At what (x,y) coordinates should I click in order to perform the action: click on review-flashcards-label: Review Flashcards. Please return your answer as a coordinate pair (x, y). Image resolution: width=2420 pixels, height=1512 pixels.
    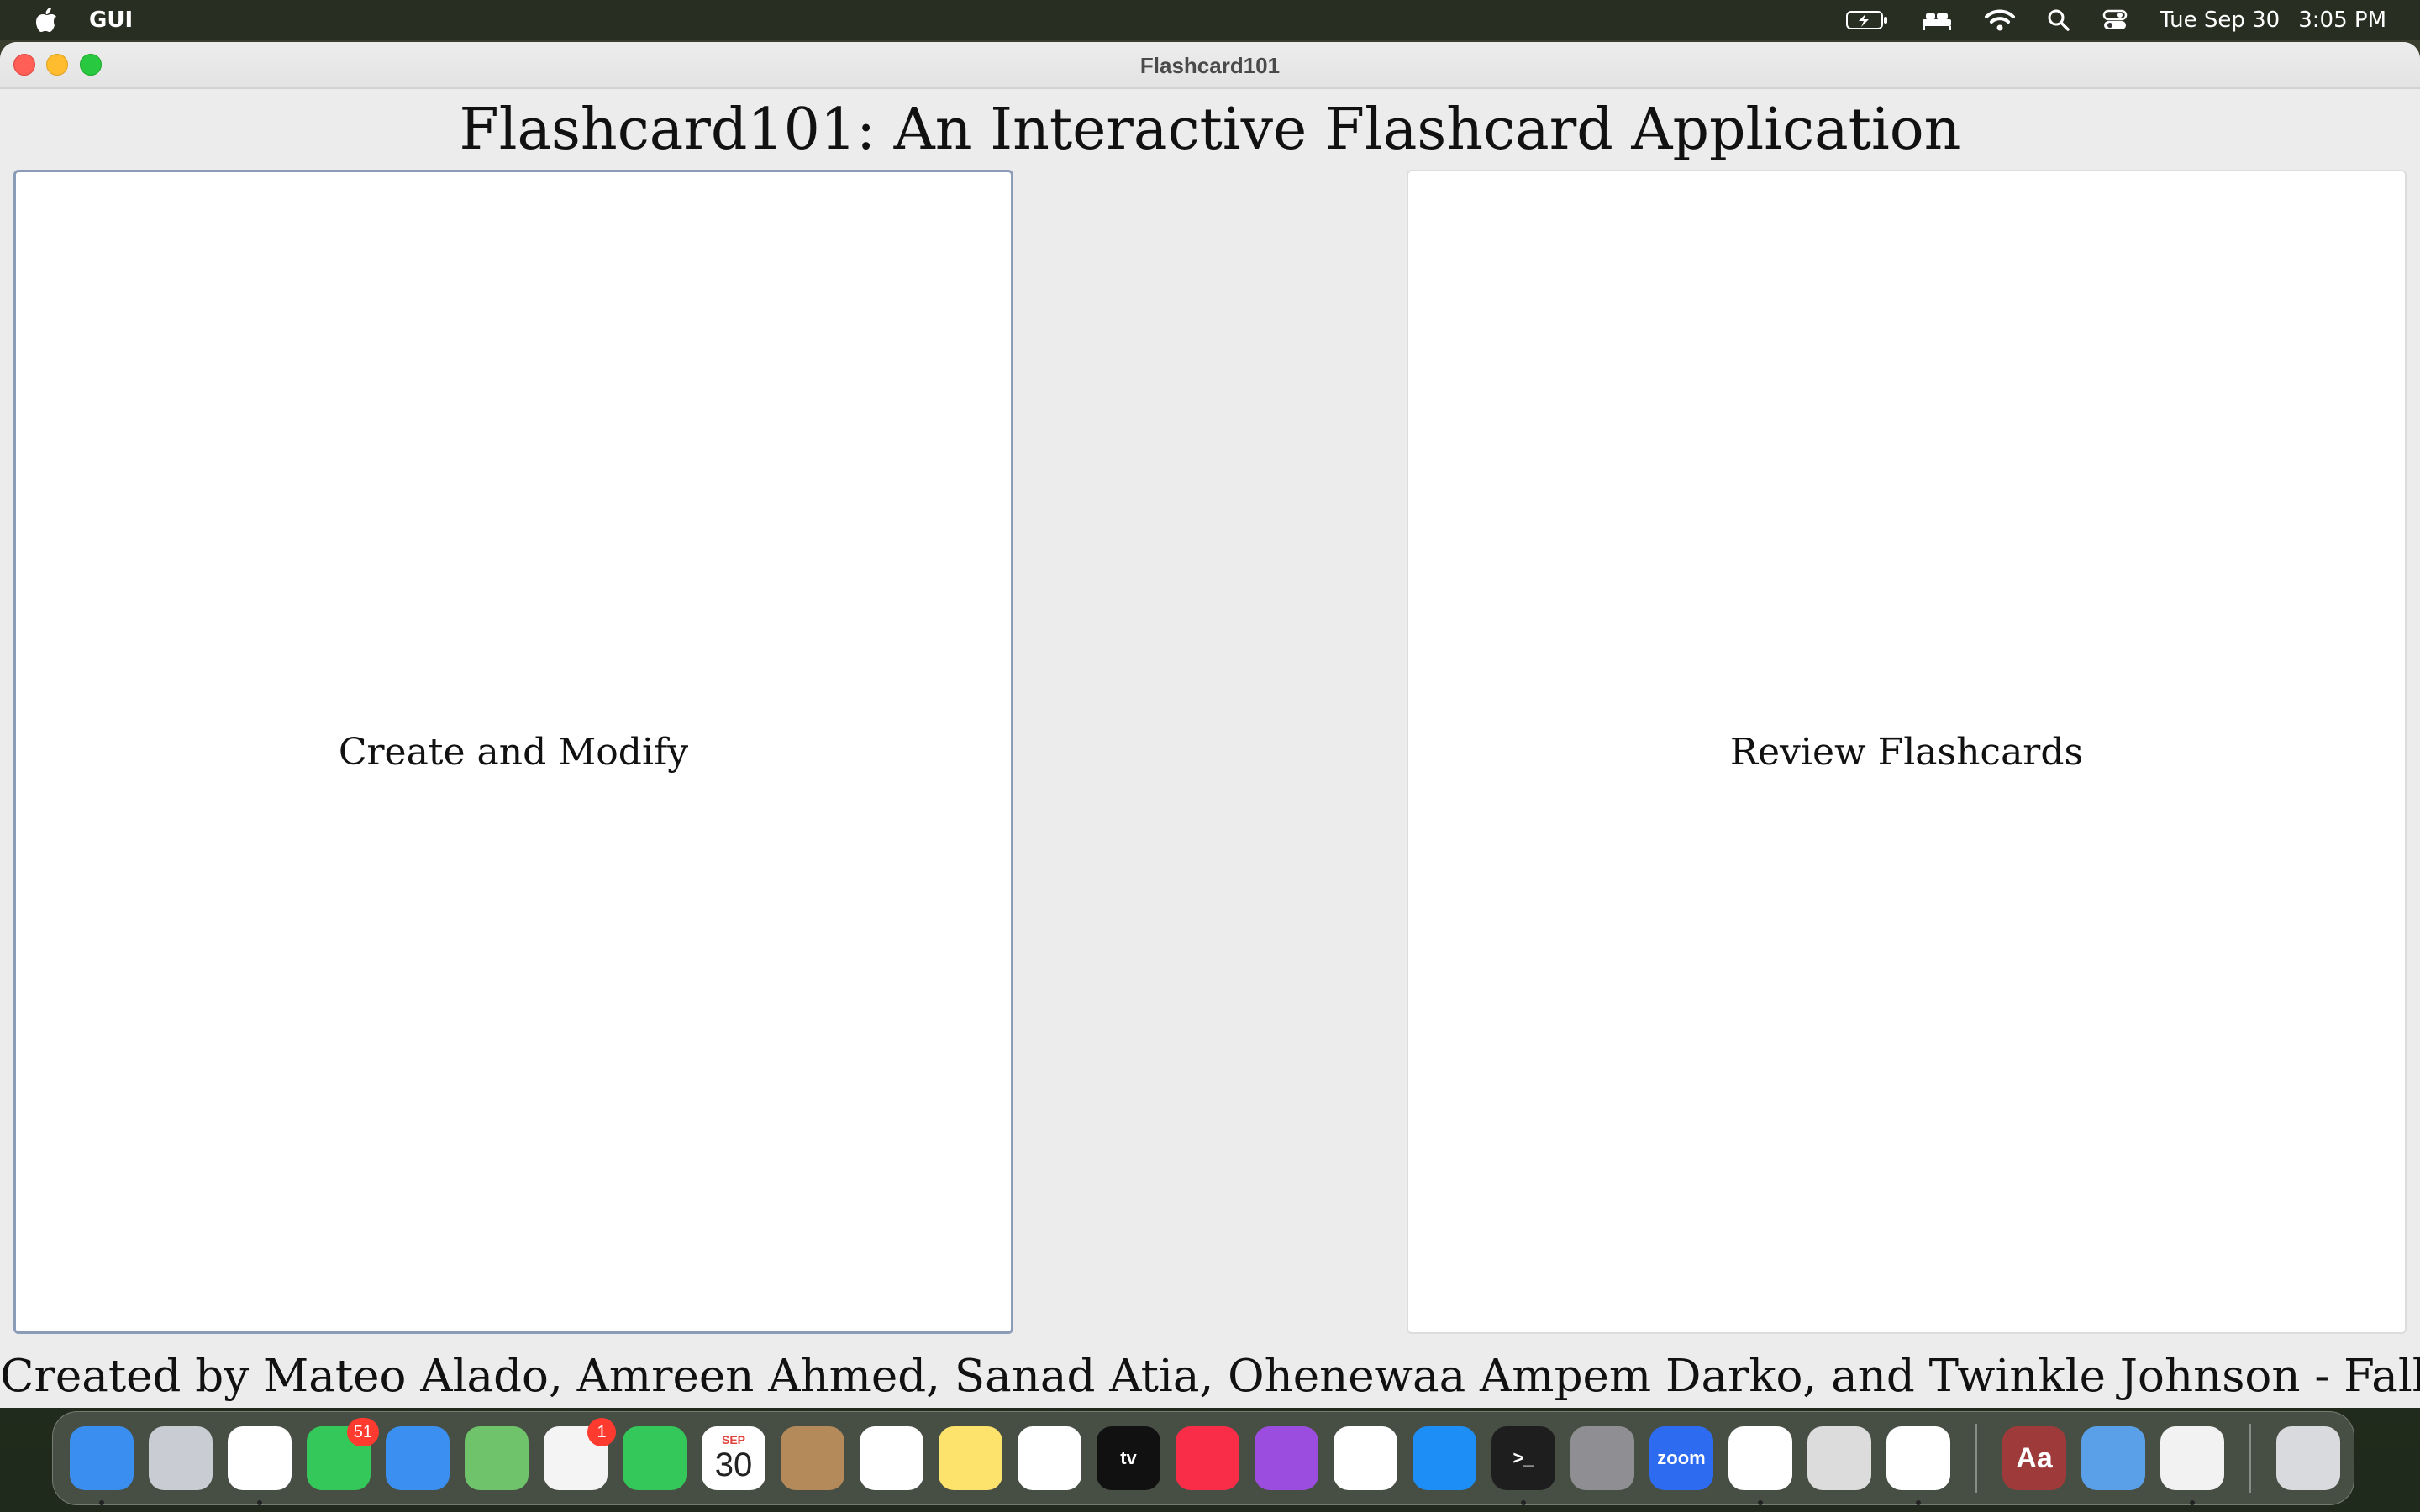
    Looking at the image, I should click on (1907, 752).